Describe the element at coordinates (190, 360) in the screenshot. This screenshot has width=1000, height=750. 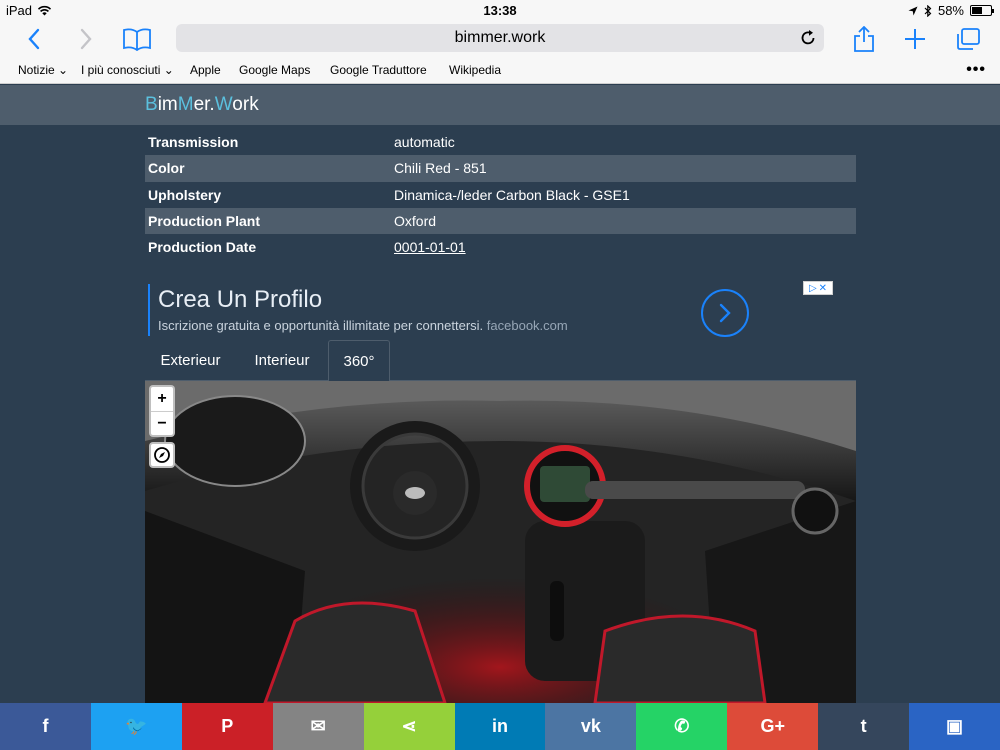
I see `tab-exterieur: Exterieur` at that location.